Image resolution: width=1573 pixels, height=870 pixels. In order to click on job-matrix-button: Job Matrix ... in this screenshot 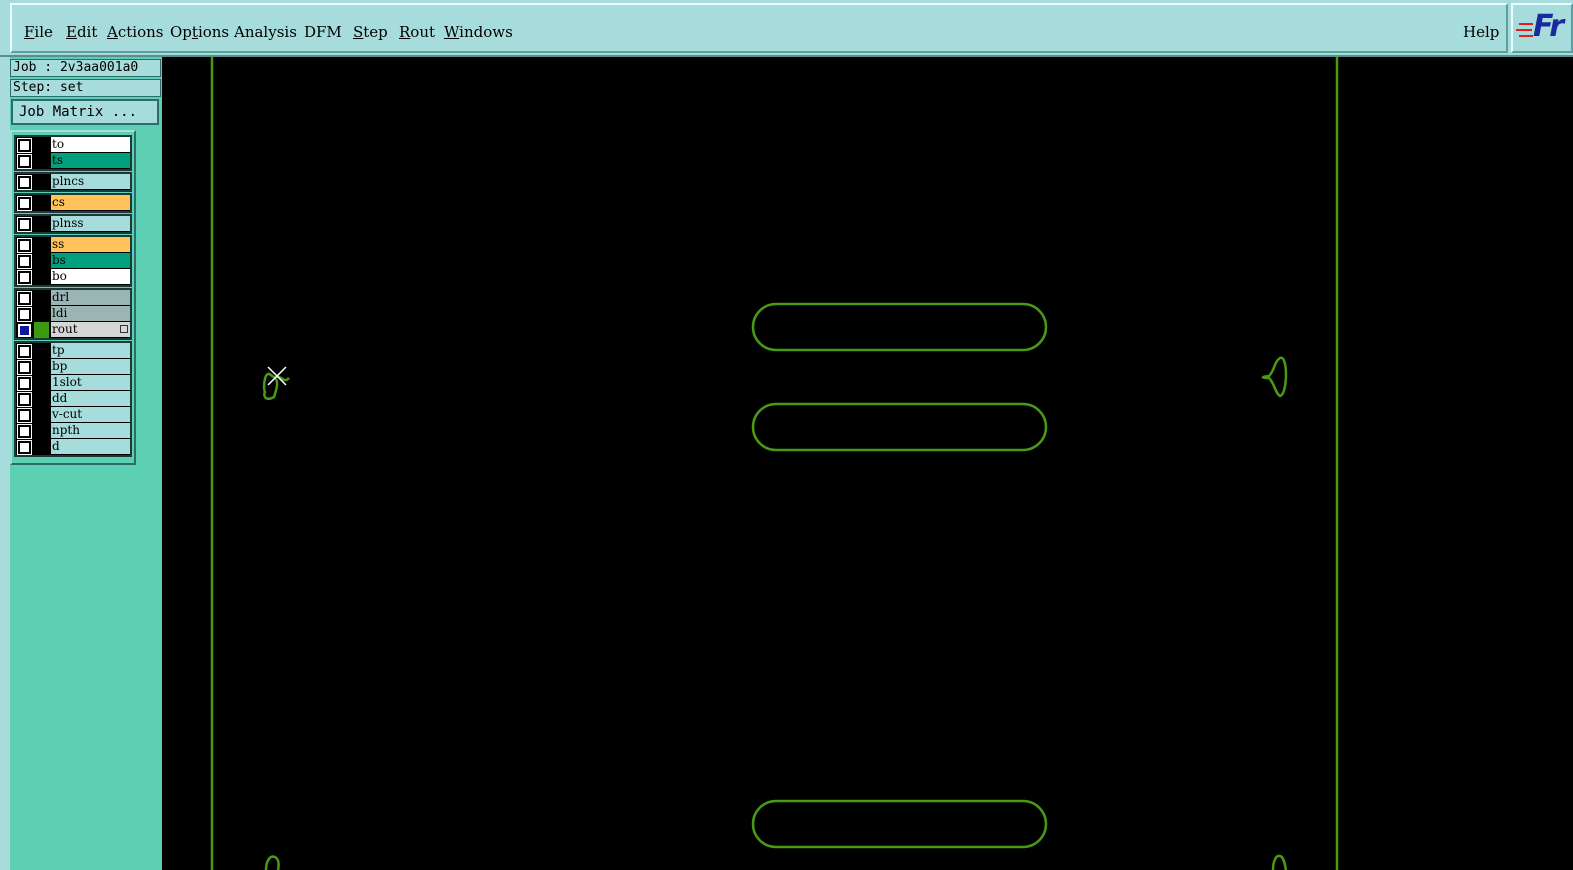, I will do `click(85, 112)`.